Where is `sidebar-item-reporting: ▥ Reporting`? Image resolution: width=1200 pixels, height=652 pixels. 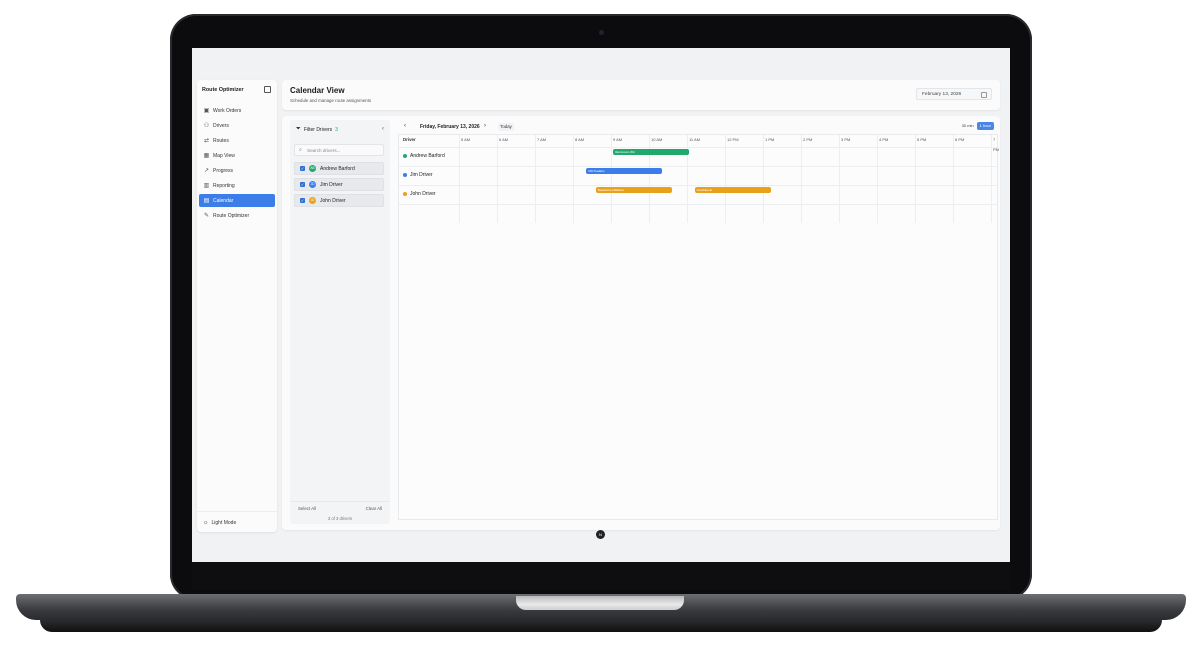
sidebar-item-reporting: ▥ Reporting is located at coordinates (237, 185).